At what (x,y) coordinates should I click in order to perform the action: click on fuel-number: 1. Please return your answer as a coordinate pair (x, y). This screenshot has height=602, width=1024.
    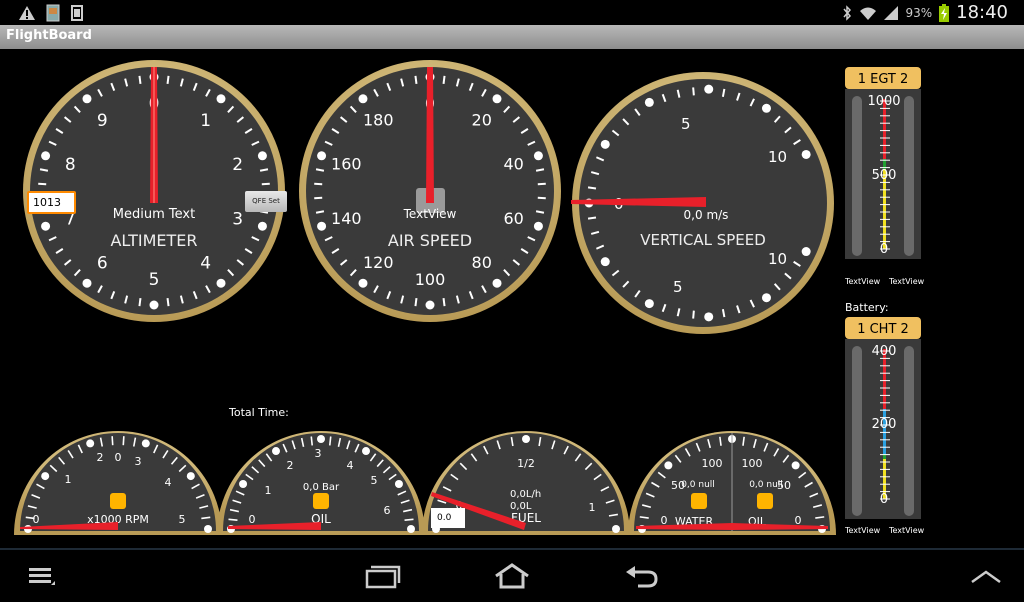
    Looking at the image, I should click on (592, 507).